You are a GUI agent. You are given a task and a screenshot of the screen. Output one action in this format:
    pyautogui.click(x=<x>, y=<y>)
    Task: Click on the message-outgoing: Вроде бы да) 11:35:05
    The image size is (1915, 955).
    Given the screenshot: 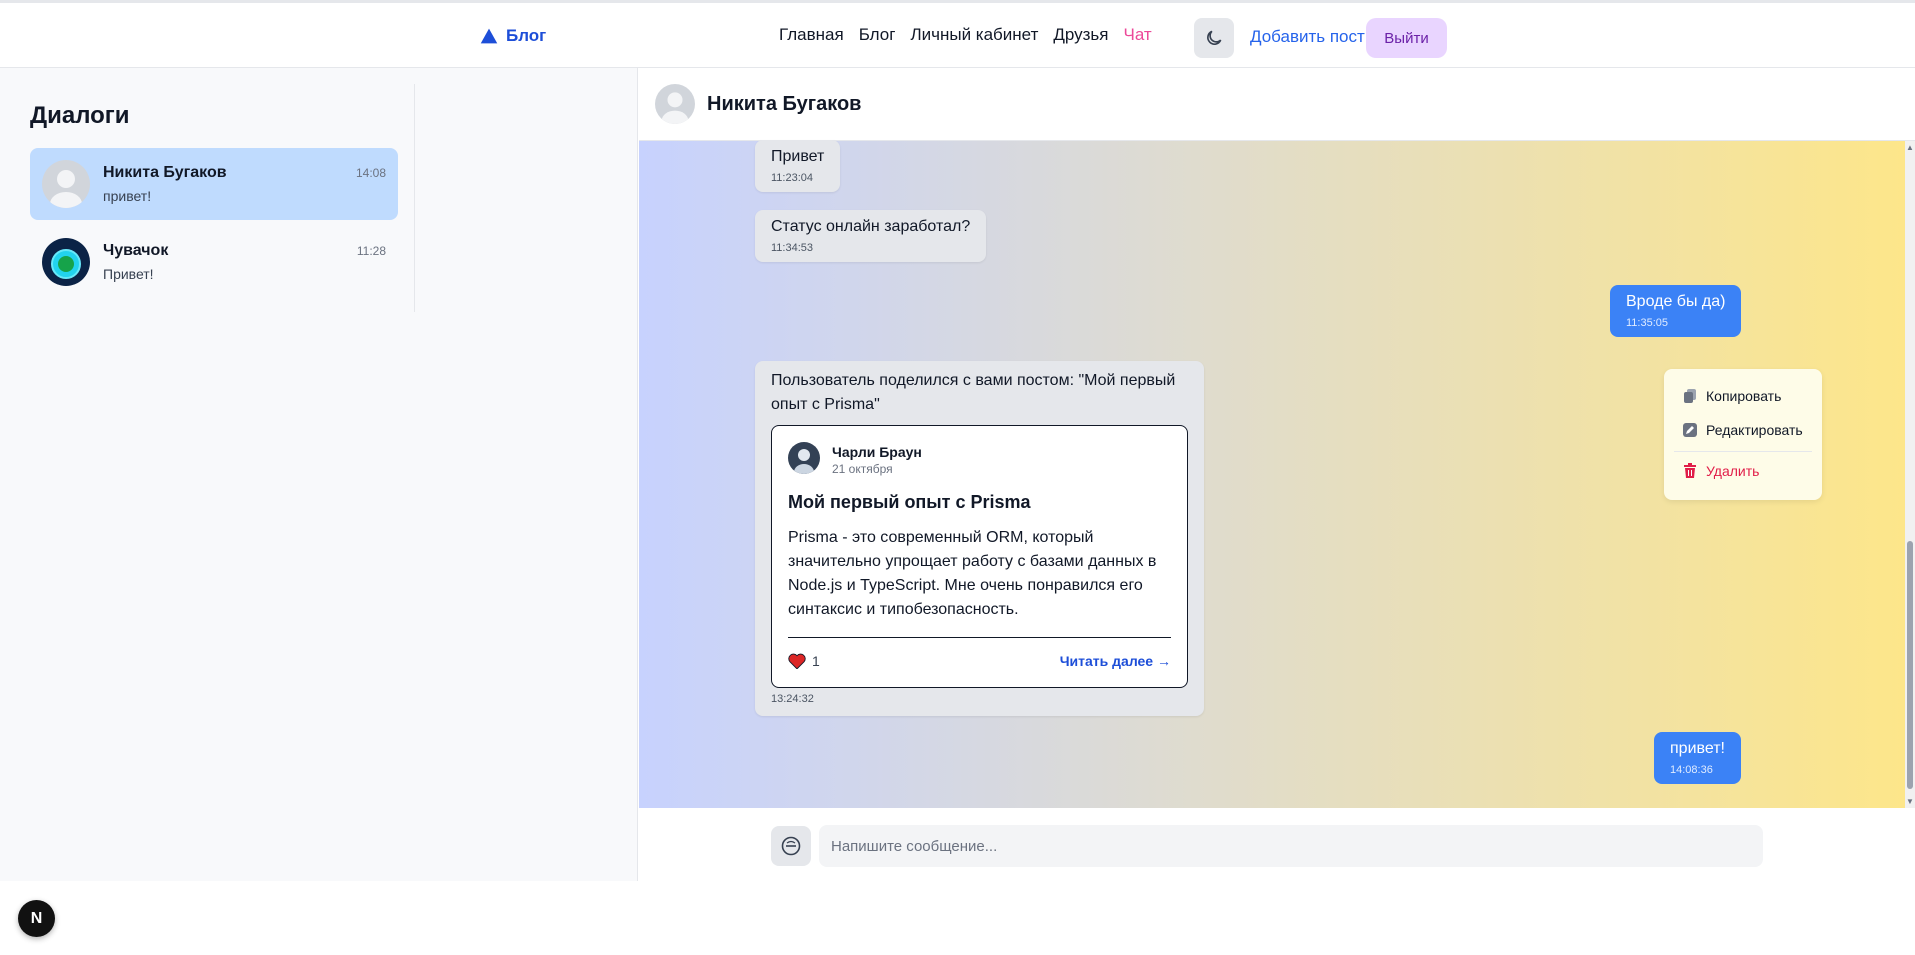 What is the action you would take?
    pyautogui.click(x=1676, y=311)
    